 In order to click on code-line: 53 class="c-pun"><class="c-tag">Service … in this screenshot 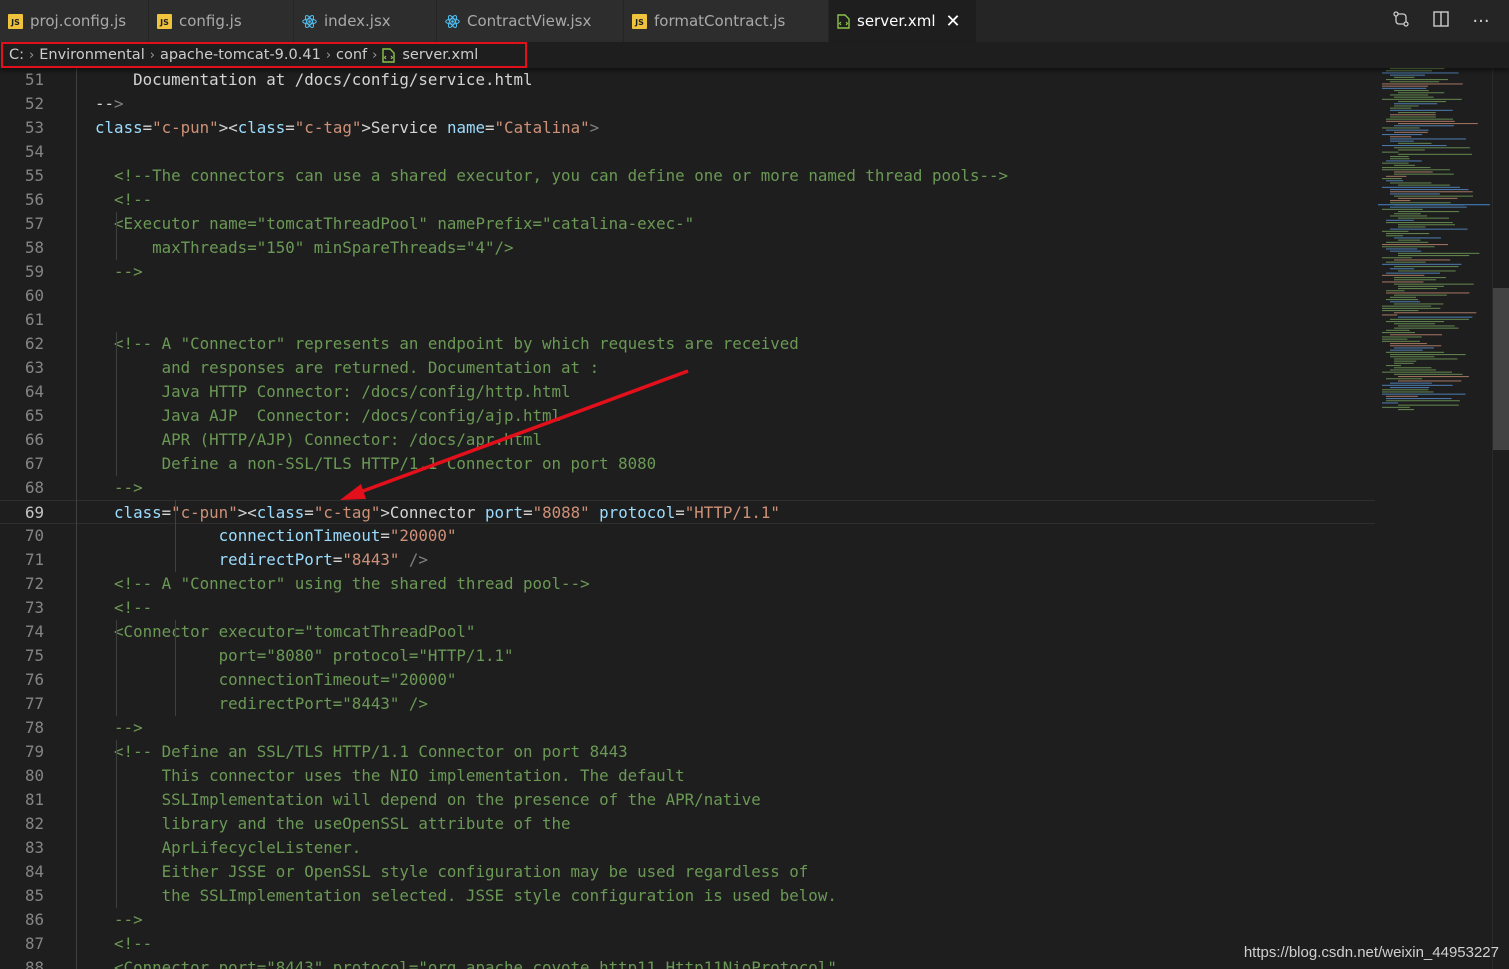, I will do `click(687, 128)`.